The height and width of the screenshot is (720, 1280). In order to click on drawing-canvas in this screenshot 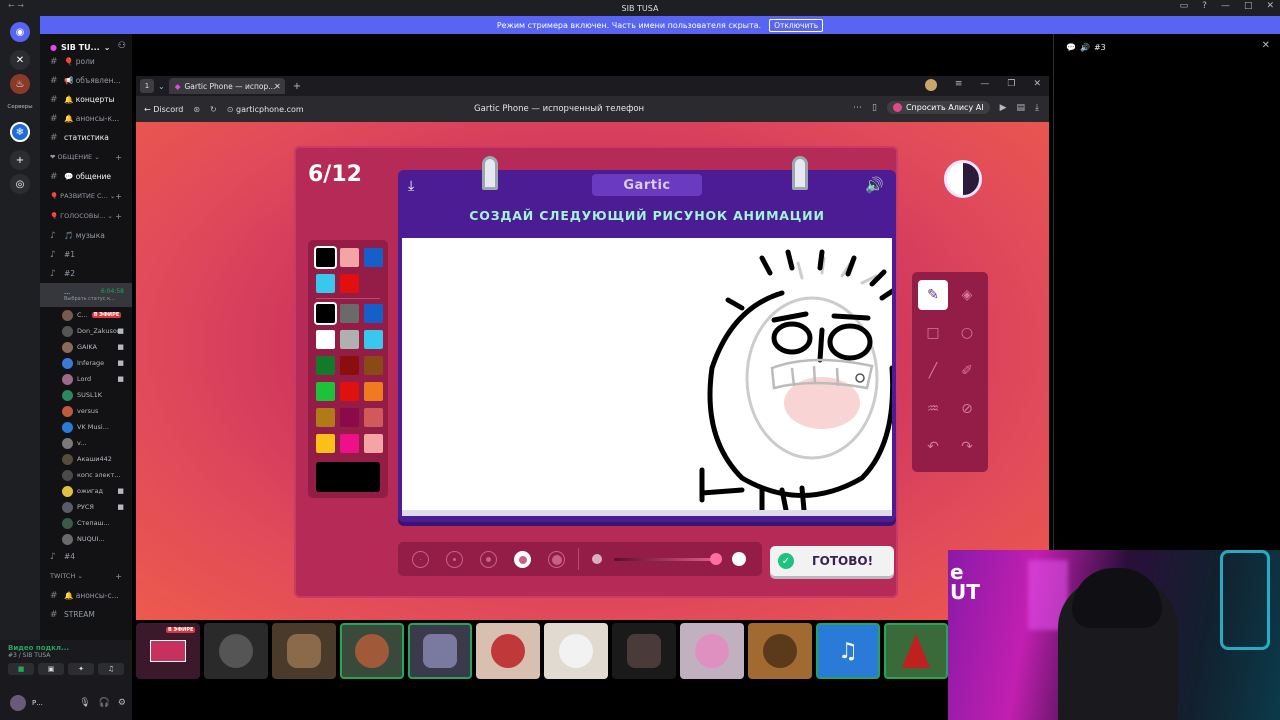, I will do `click(647, 377)`.